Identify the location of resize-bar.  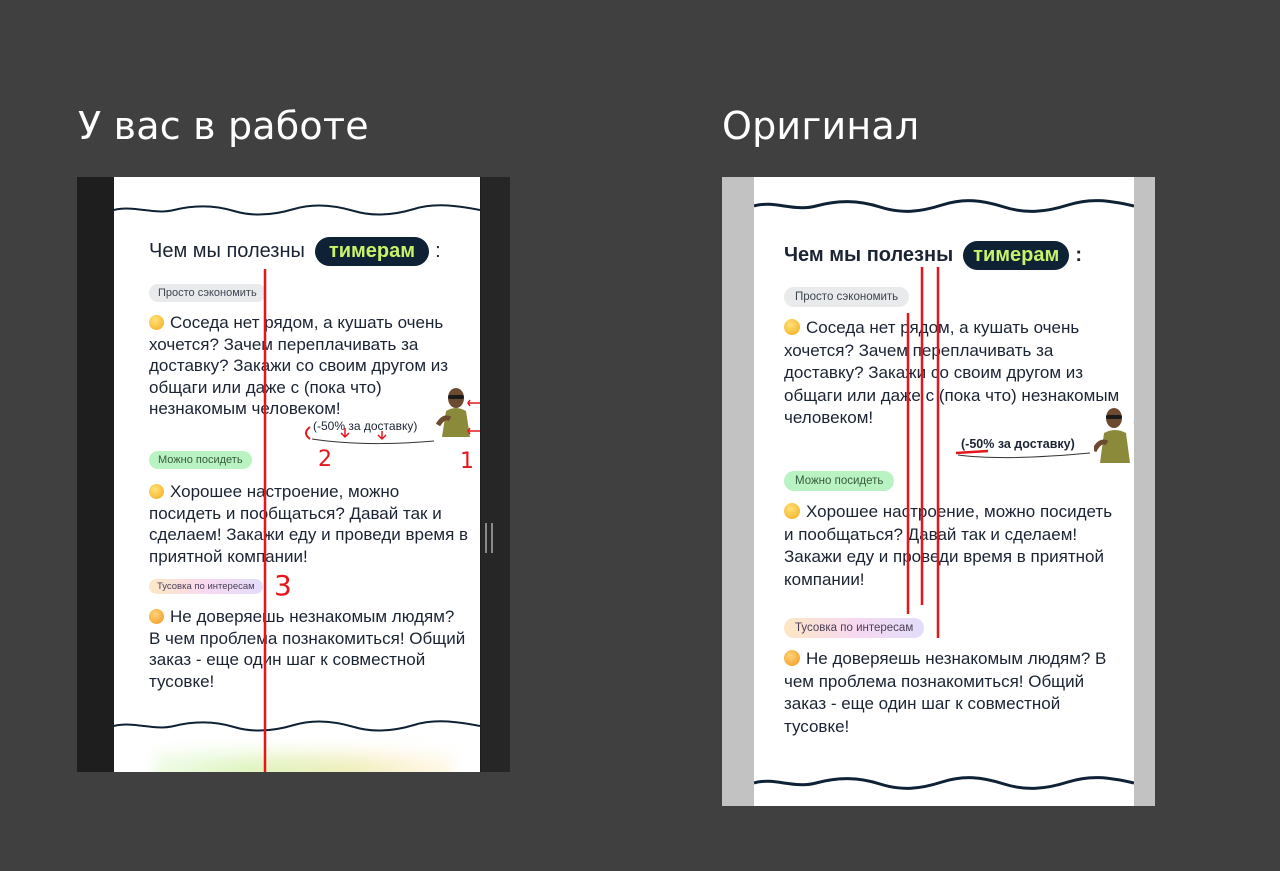
(495, 474).